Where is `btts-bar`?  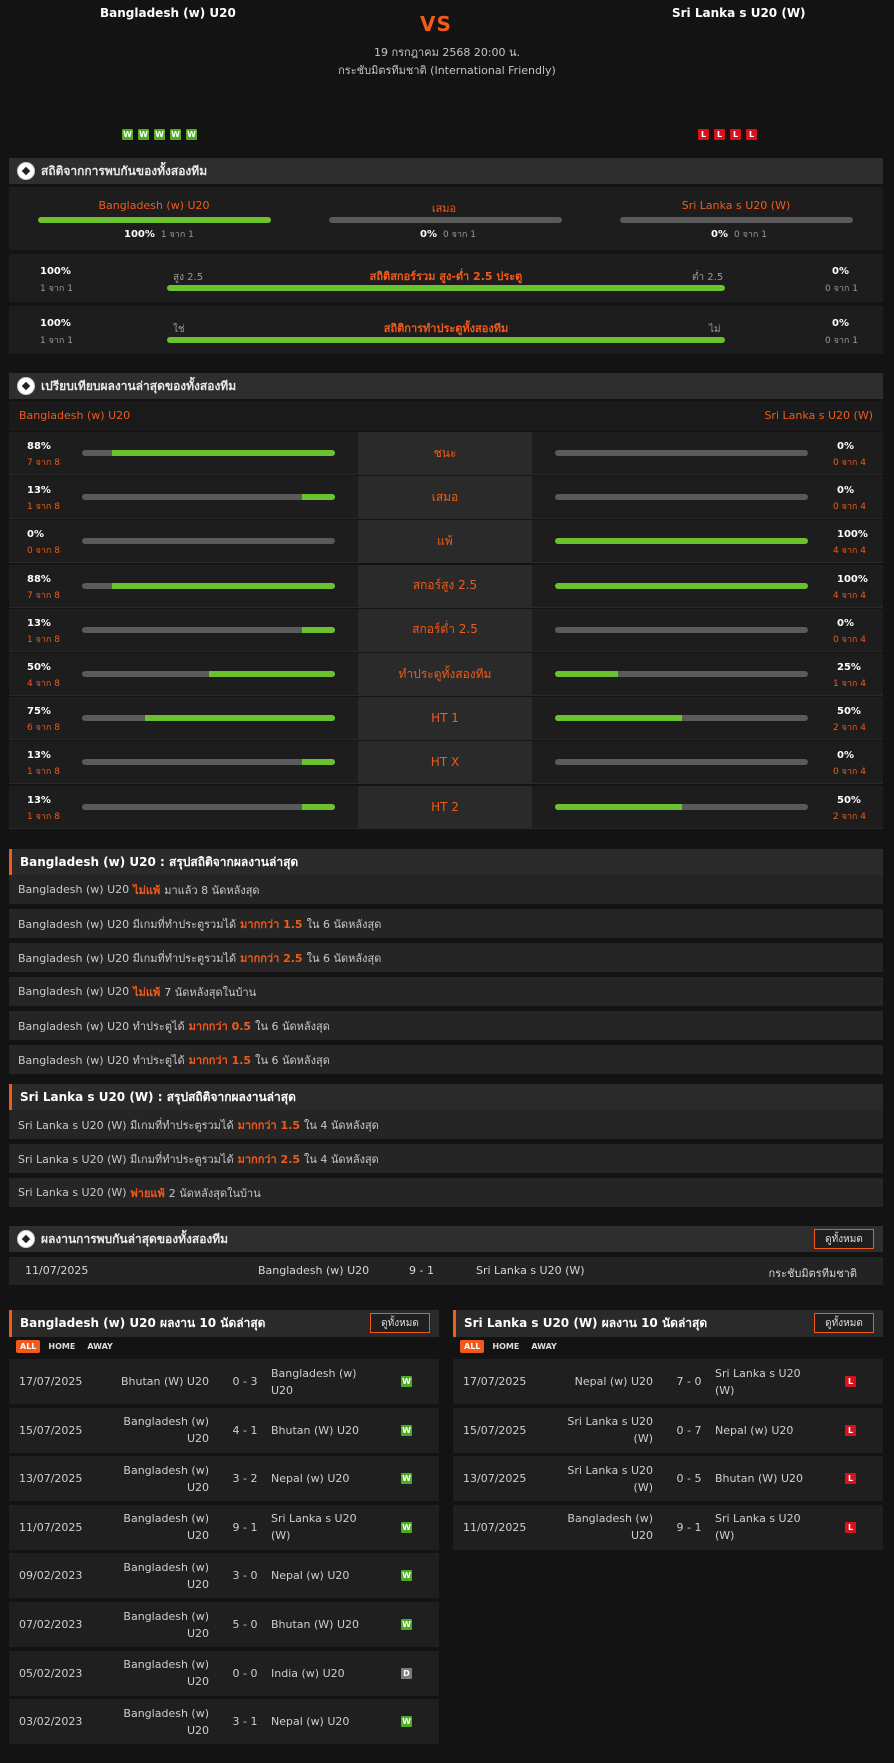
btts-bar is located at coordinates (446, 340).